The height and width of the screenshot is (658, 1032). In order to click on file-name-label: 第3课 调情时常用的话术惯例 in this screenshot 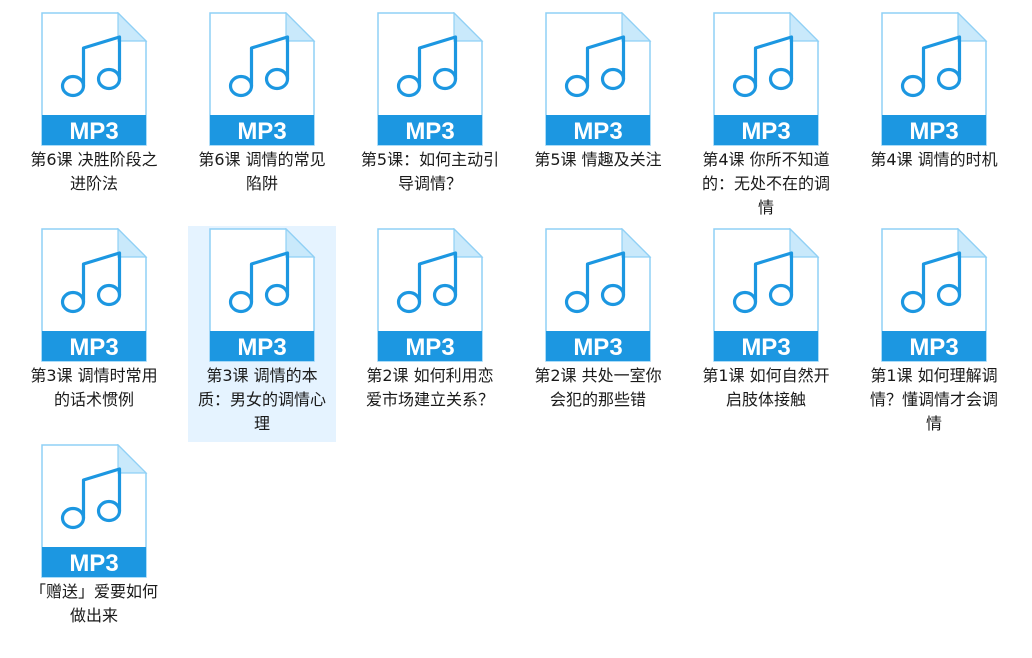, I will do `click(94, 387)`.